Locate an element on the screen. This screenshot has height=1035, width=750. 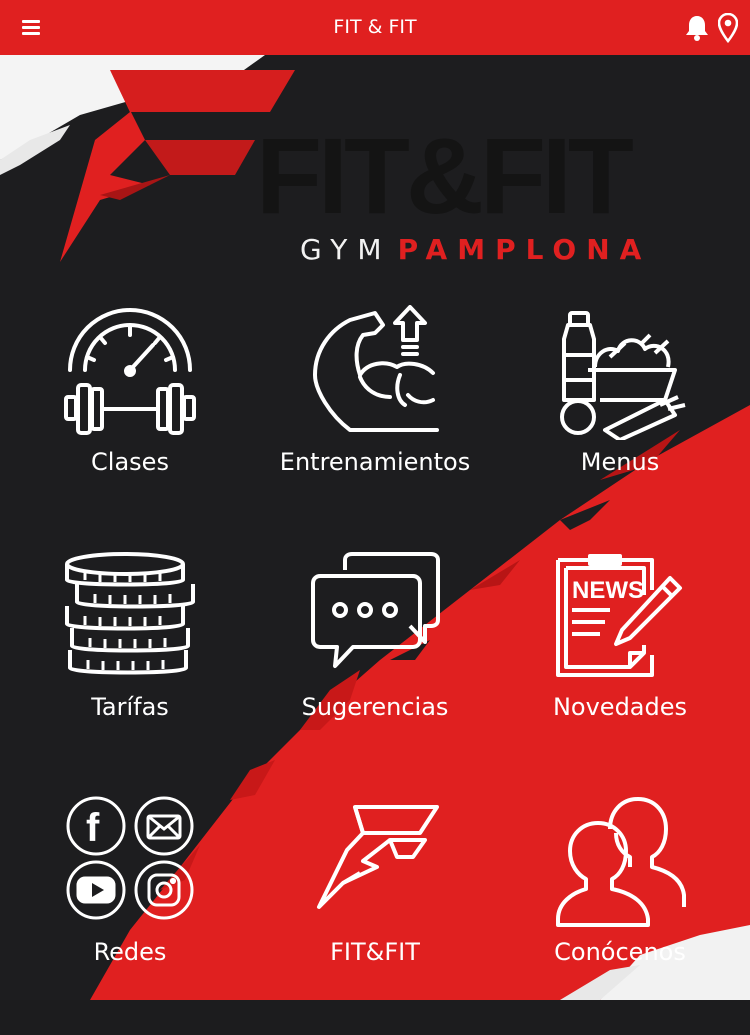
news-clipboard-icon: NEWS is located at coordinates (619, 615).